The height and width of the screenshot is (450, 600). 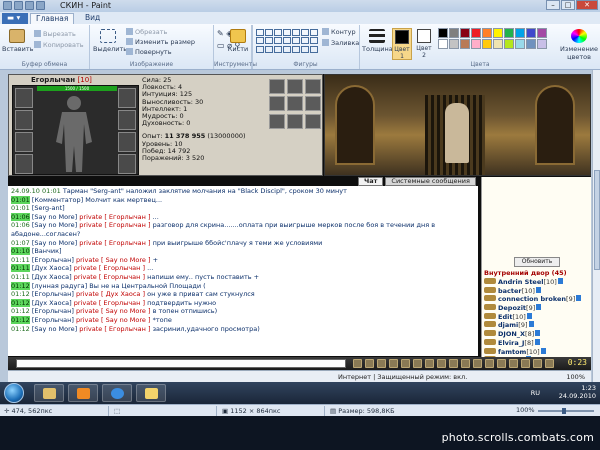 What do you see at coordinates (520, 282) in the screenshot?
I see `player-name: Andrin Steel` at bounding box center [520, 282].